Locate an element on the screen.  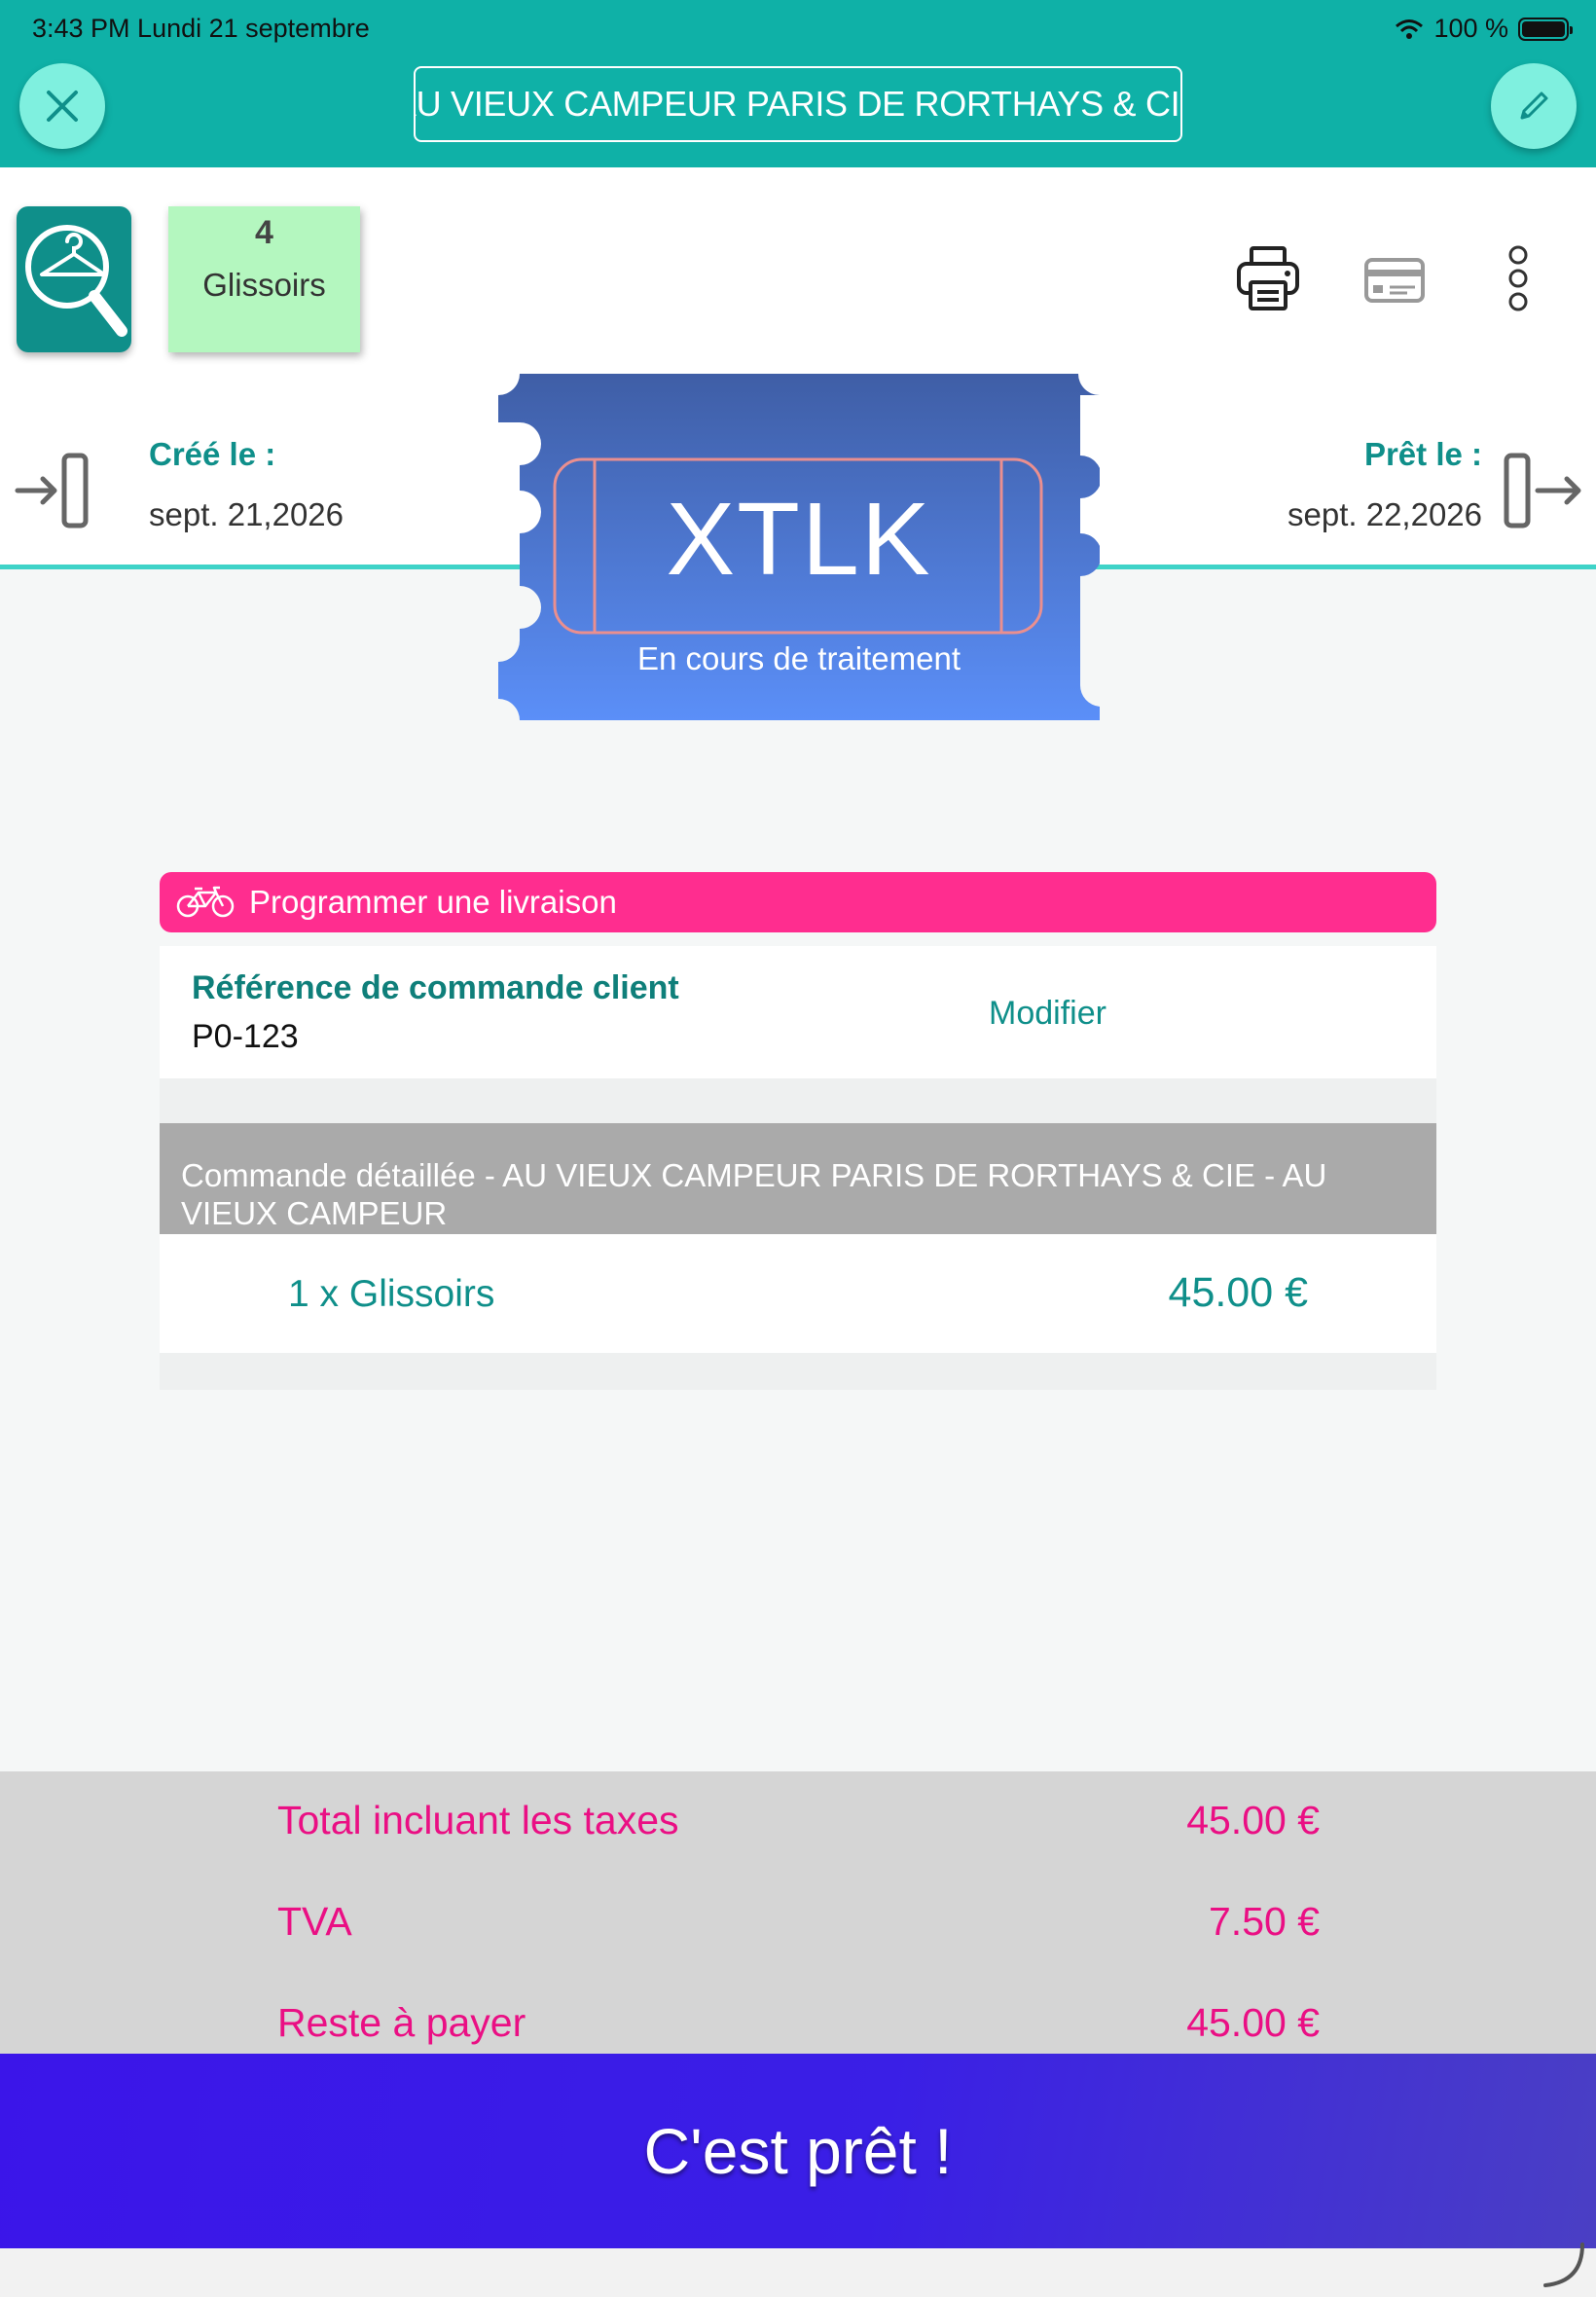
bottom-strip is located at coordinates (798, 2272).